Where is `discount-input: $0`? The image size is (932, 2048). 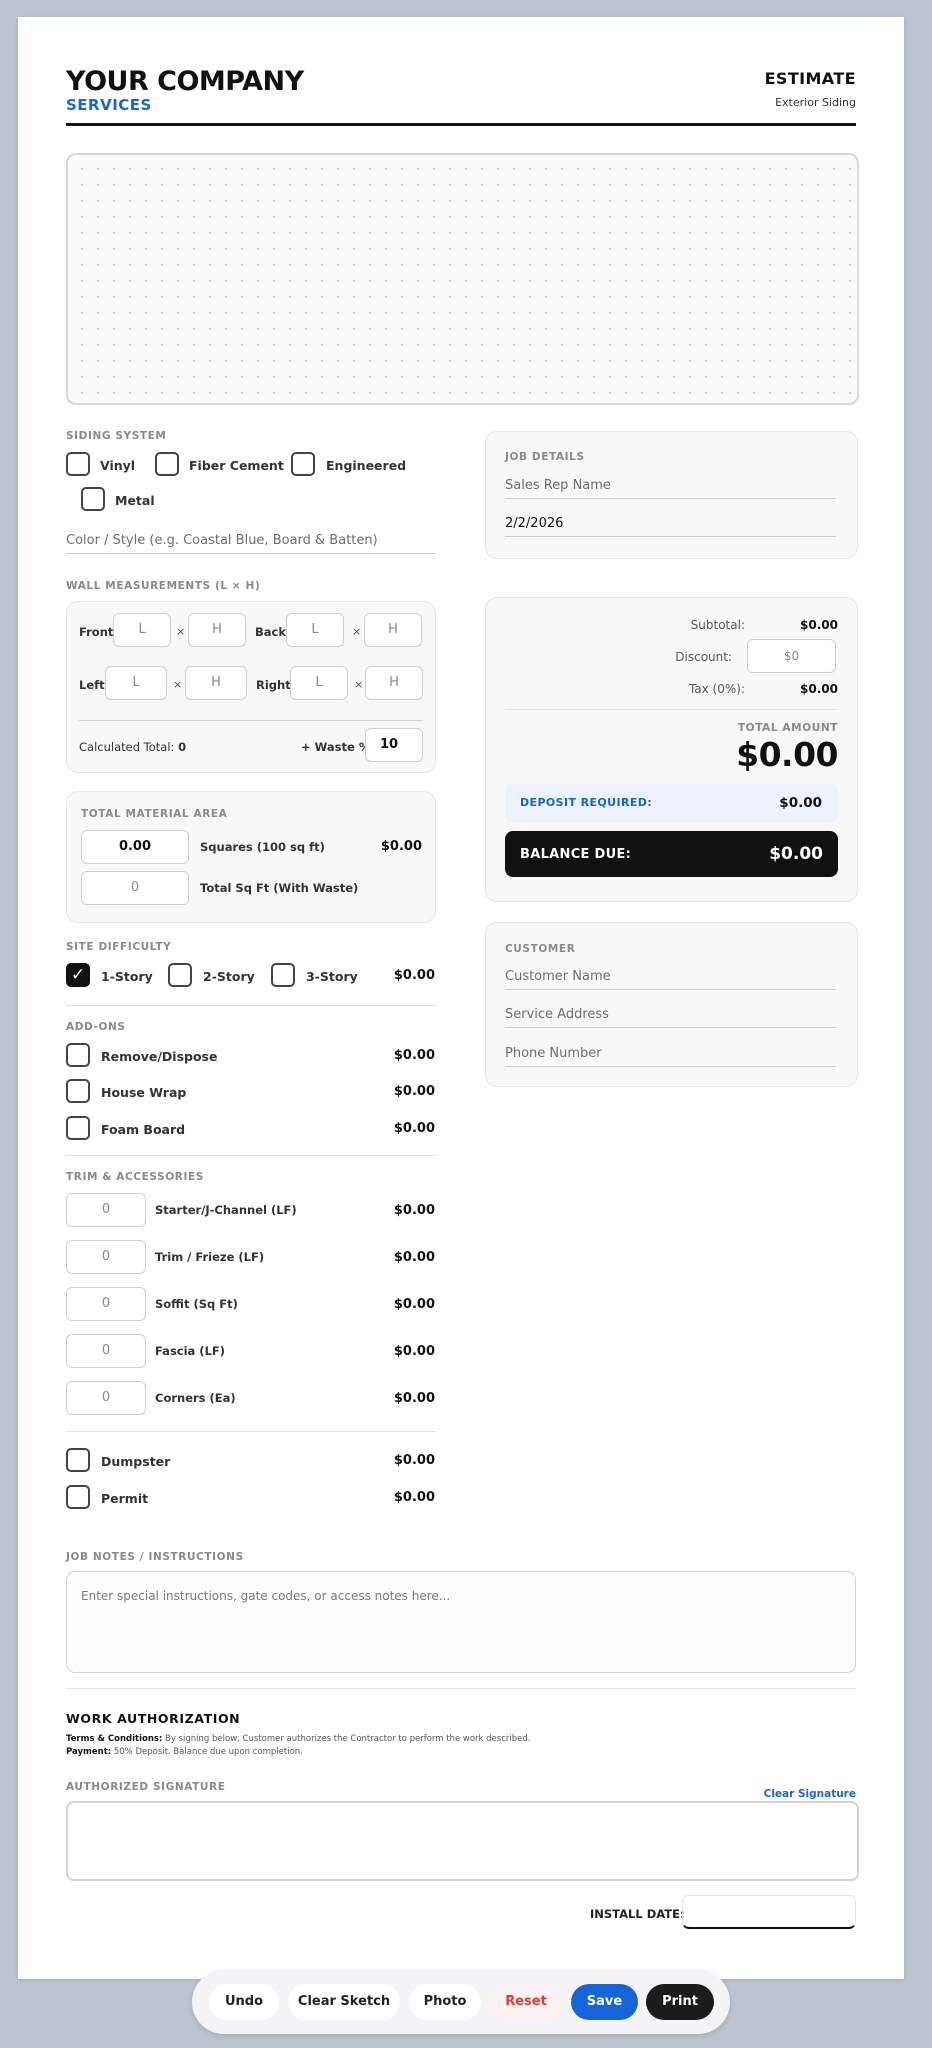
discount-input: $0 is located at coordinates (791, 656).